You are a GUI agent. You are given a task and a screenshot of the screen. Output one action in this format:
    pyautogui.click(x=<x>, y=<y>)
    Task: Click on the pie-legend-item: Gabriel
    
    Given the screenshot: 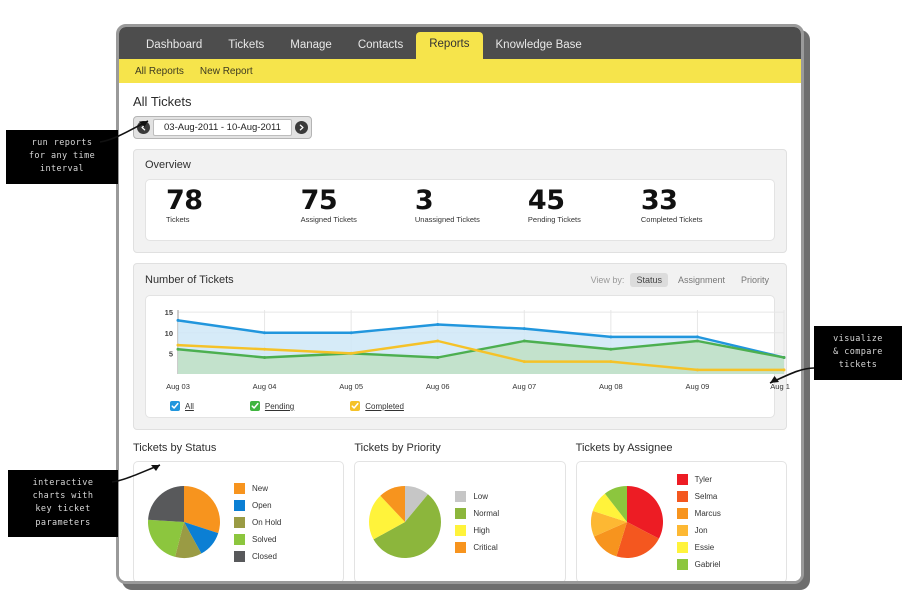 What is the action you would take?
    pyautogui.click(x=698, y=565)
    